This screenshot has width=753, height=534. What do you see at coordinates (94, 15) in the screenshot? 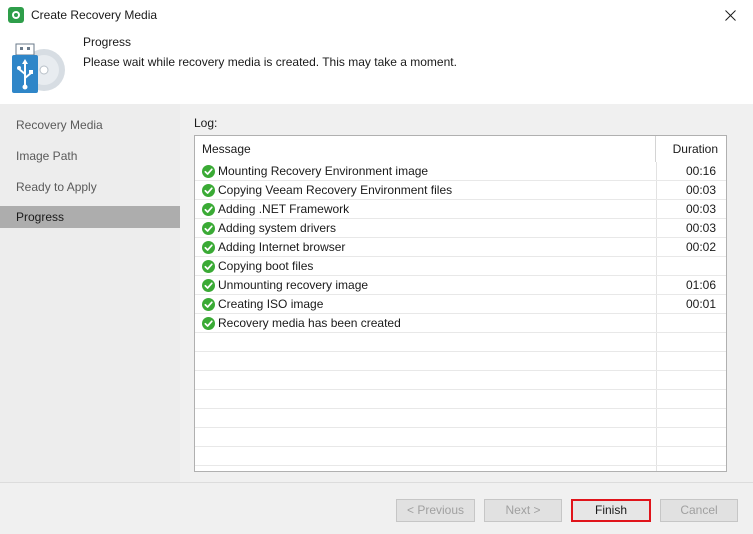
I see `window-title: Create Recovery Media` at bounding box center [94, 15].